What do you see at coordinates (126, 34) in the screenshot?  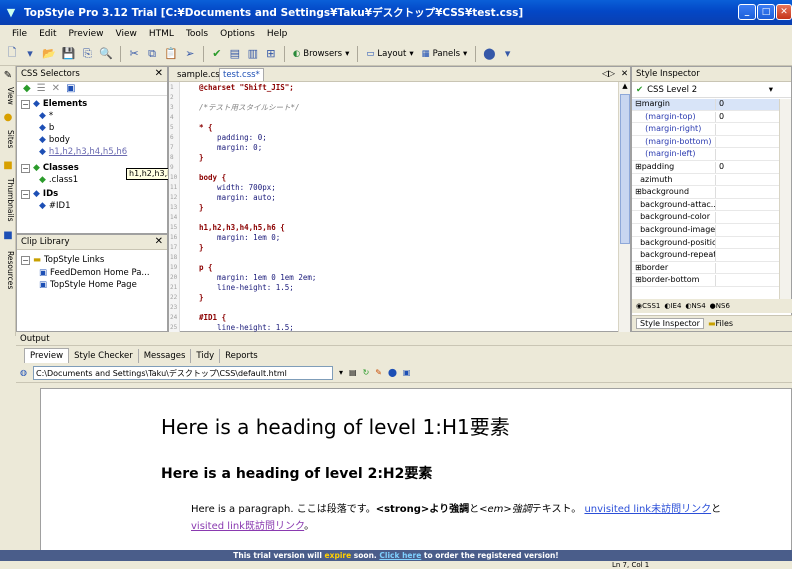 I see `menu-view: View` at bounding box center [126, 34].